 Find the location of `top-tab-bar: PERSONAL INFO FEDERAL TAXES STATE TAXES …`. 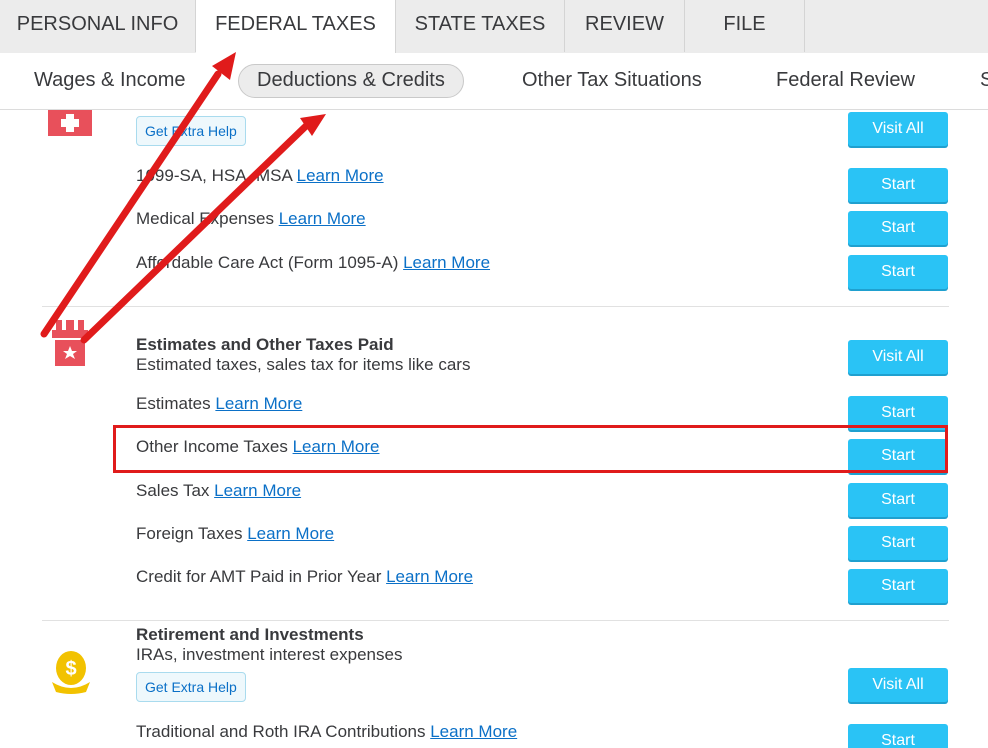

top-tab-bar: PERSONAL INFO FEDERAL TAXES STATE TAXES … is located at coordinates (494, 27).